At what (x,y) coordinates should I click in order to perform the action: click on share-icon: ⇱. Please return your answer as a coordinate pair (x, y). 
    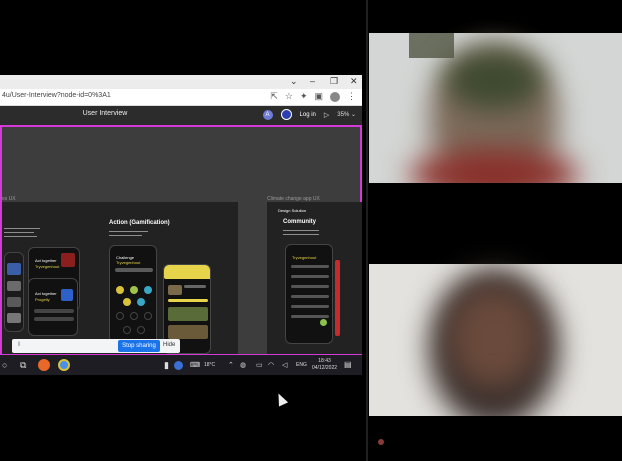
    Looking at the image, I should click on (274, 96).